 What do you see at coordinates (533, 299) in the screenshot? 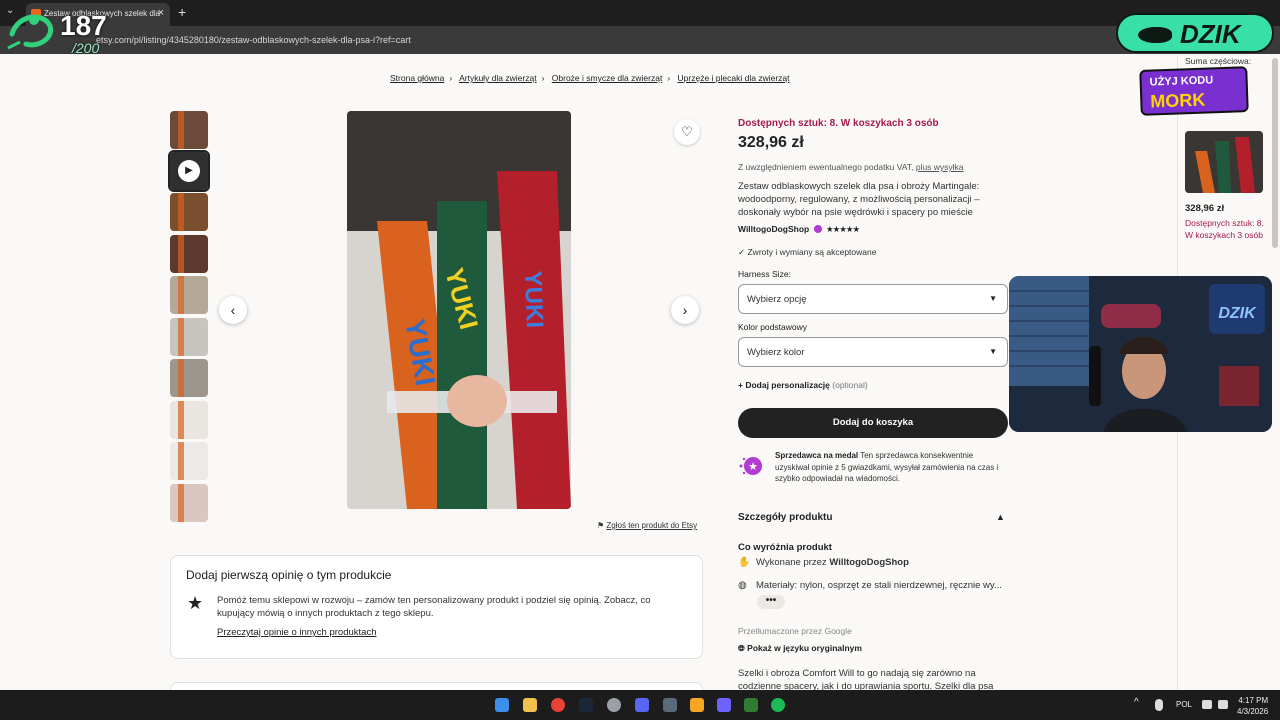
I see `image-text-right: YUKI` at bounding box center [533, 299].